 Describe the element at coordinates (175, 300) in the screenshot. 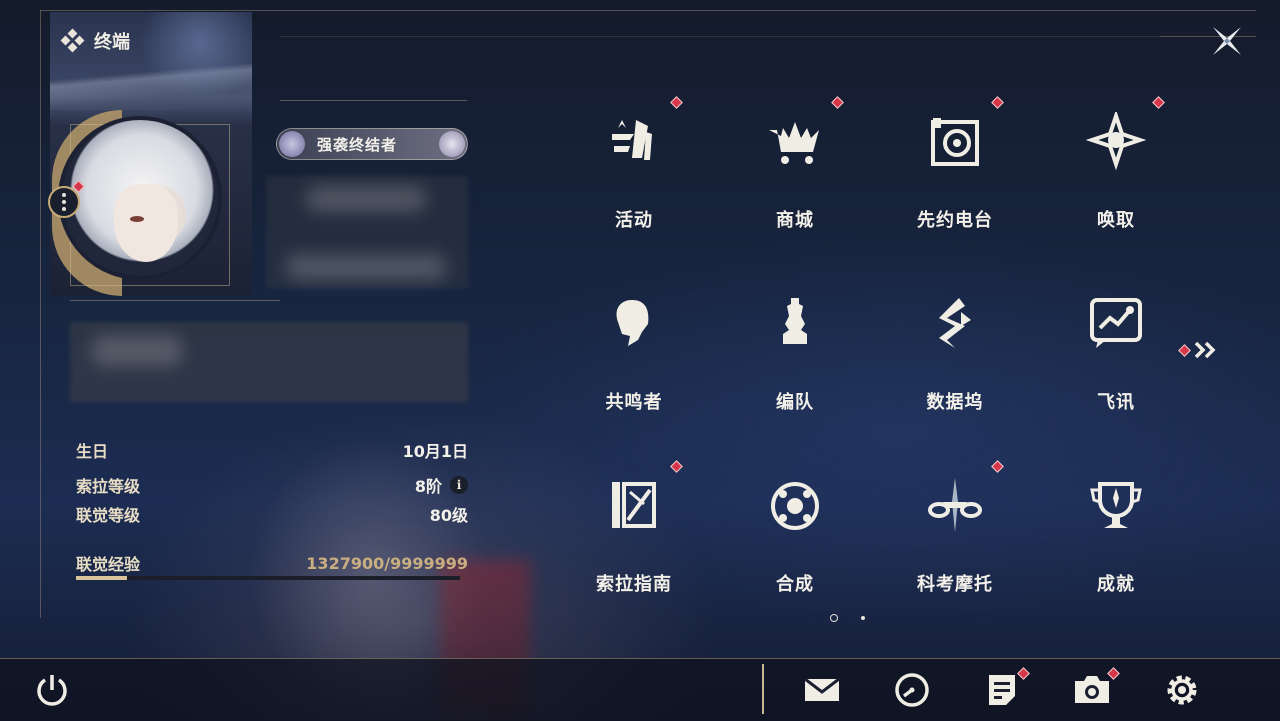

I see `card-divider` at that location.